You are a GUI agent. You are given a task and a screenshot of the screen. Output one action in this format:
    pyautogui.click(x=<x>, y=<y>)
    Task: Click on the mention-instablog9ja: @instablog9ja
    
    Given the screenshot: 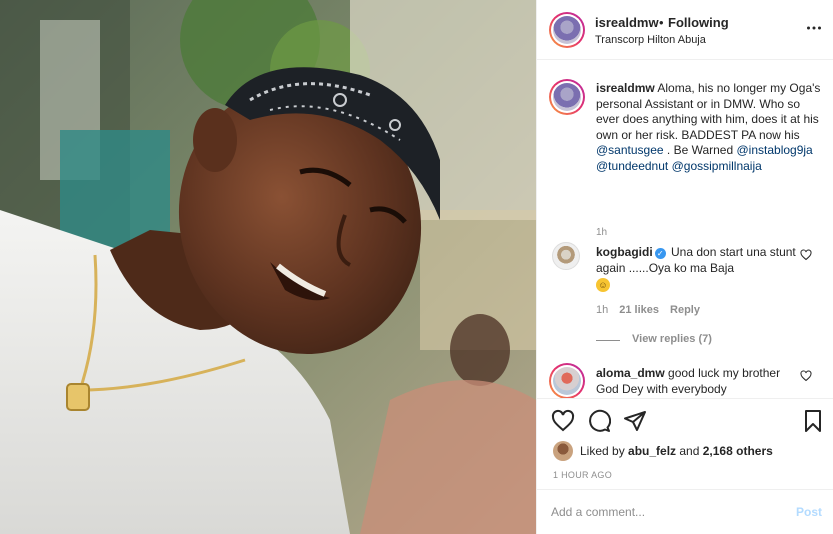 What is the action you would take?
    pyautogui.click(x=774, y=150)
    